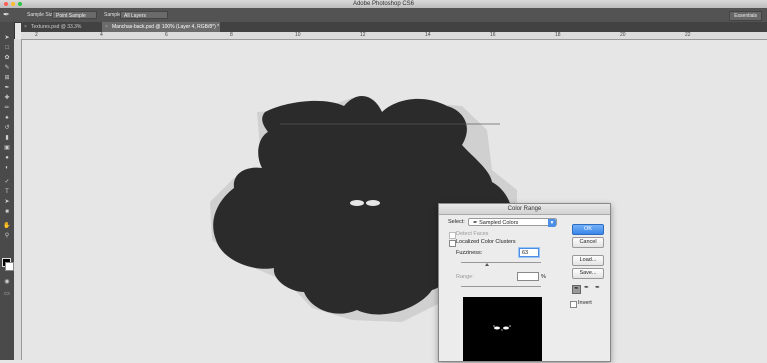  I want to click on clone-stamp-tool-icon: ♠, so click(7, 118).